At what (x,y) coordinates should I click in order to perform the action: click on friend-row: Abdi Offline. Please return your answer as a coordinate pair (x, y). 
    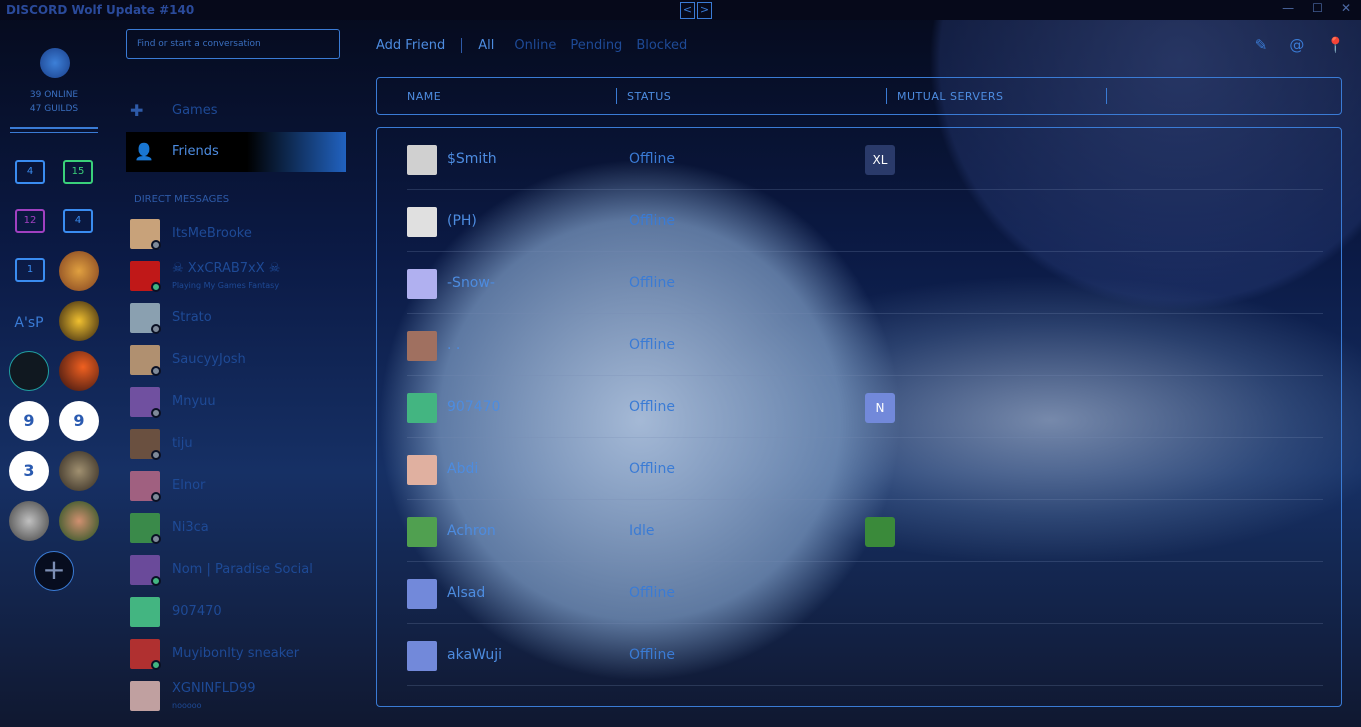
    Looking at the image, I should click on (859, 469).